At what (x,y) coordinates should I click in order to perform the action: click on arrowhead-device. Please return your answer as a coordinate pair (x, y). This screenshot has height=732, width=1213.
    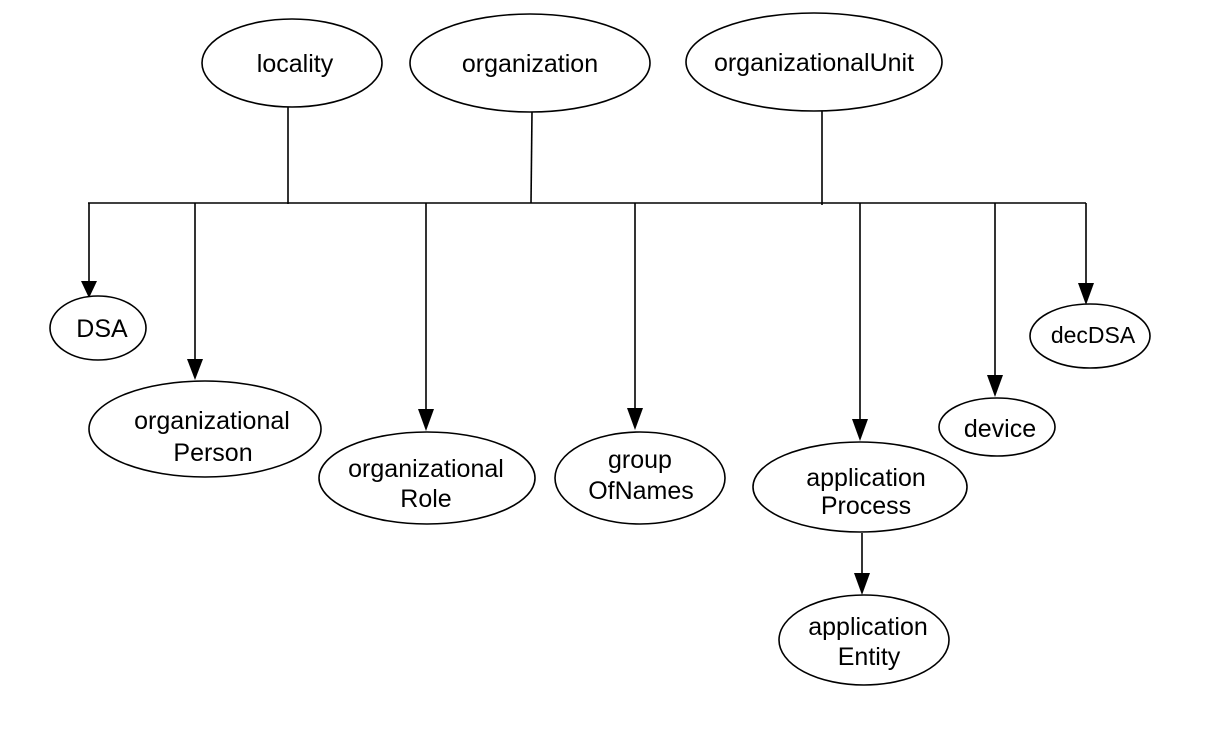
    Looking at the image, I should click on (995, 386).